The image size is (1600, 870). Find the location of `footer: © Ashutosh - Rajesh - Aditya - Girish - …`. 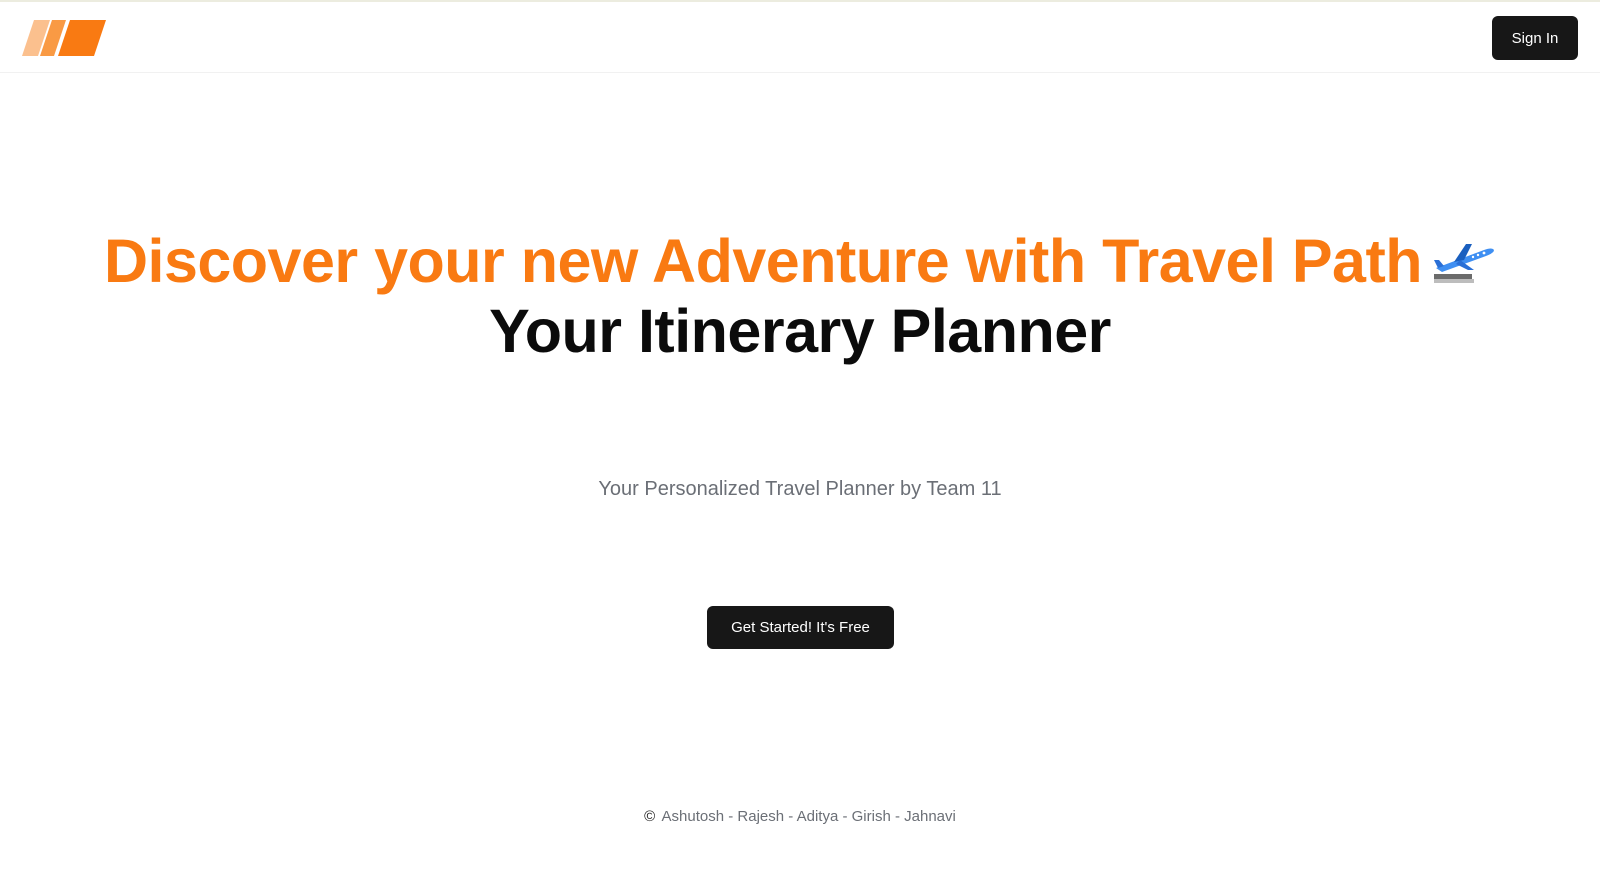

footer: © Ashutosh - Rajesh - Aditya - Girish - … is located at coordinates (800, 816).